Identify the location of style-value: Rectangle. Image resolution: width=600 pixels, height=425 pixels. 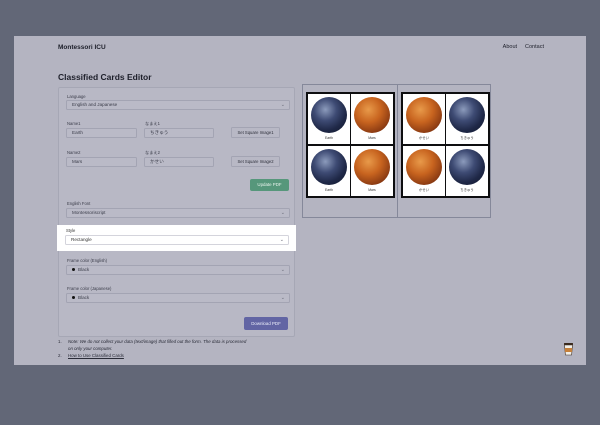
(81, 239).